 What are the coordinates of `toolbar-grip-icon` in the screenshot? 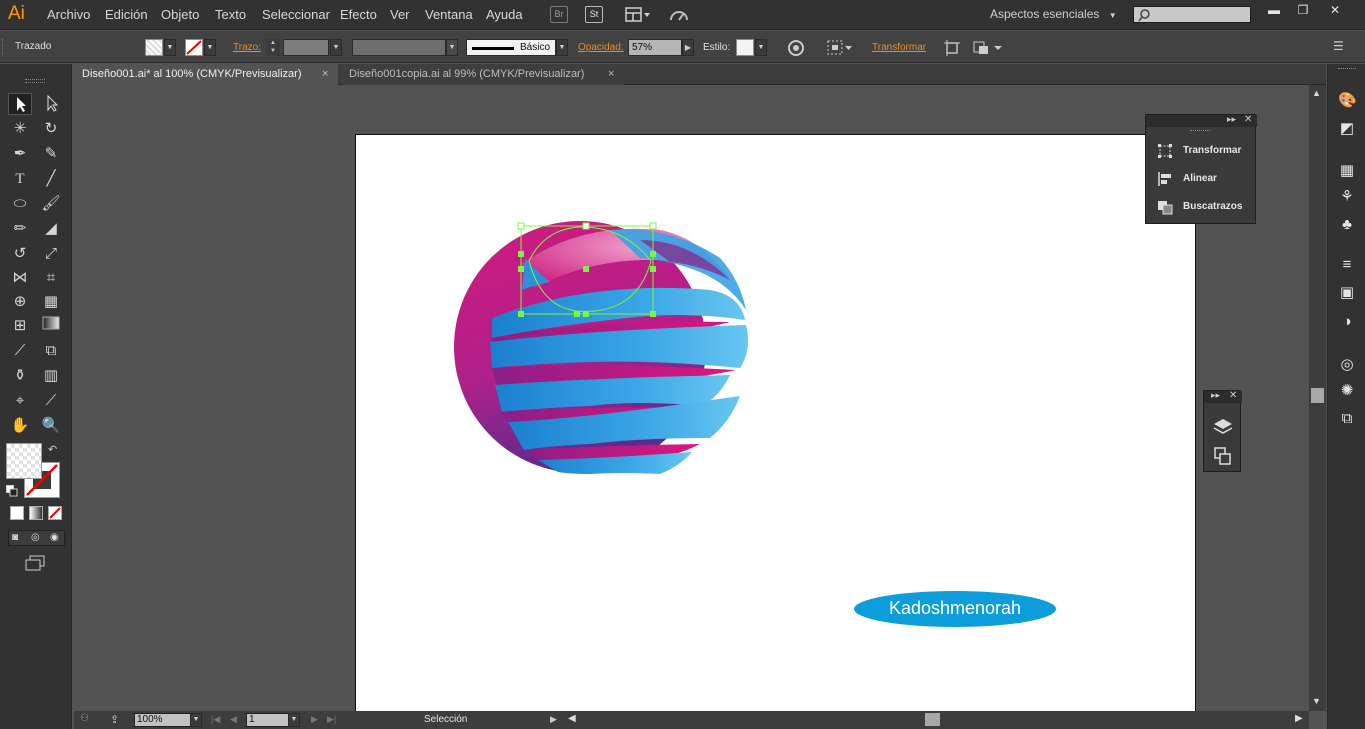 It's located at (35, 81).